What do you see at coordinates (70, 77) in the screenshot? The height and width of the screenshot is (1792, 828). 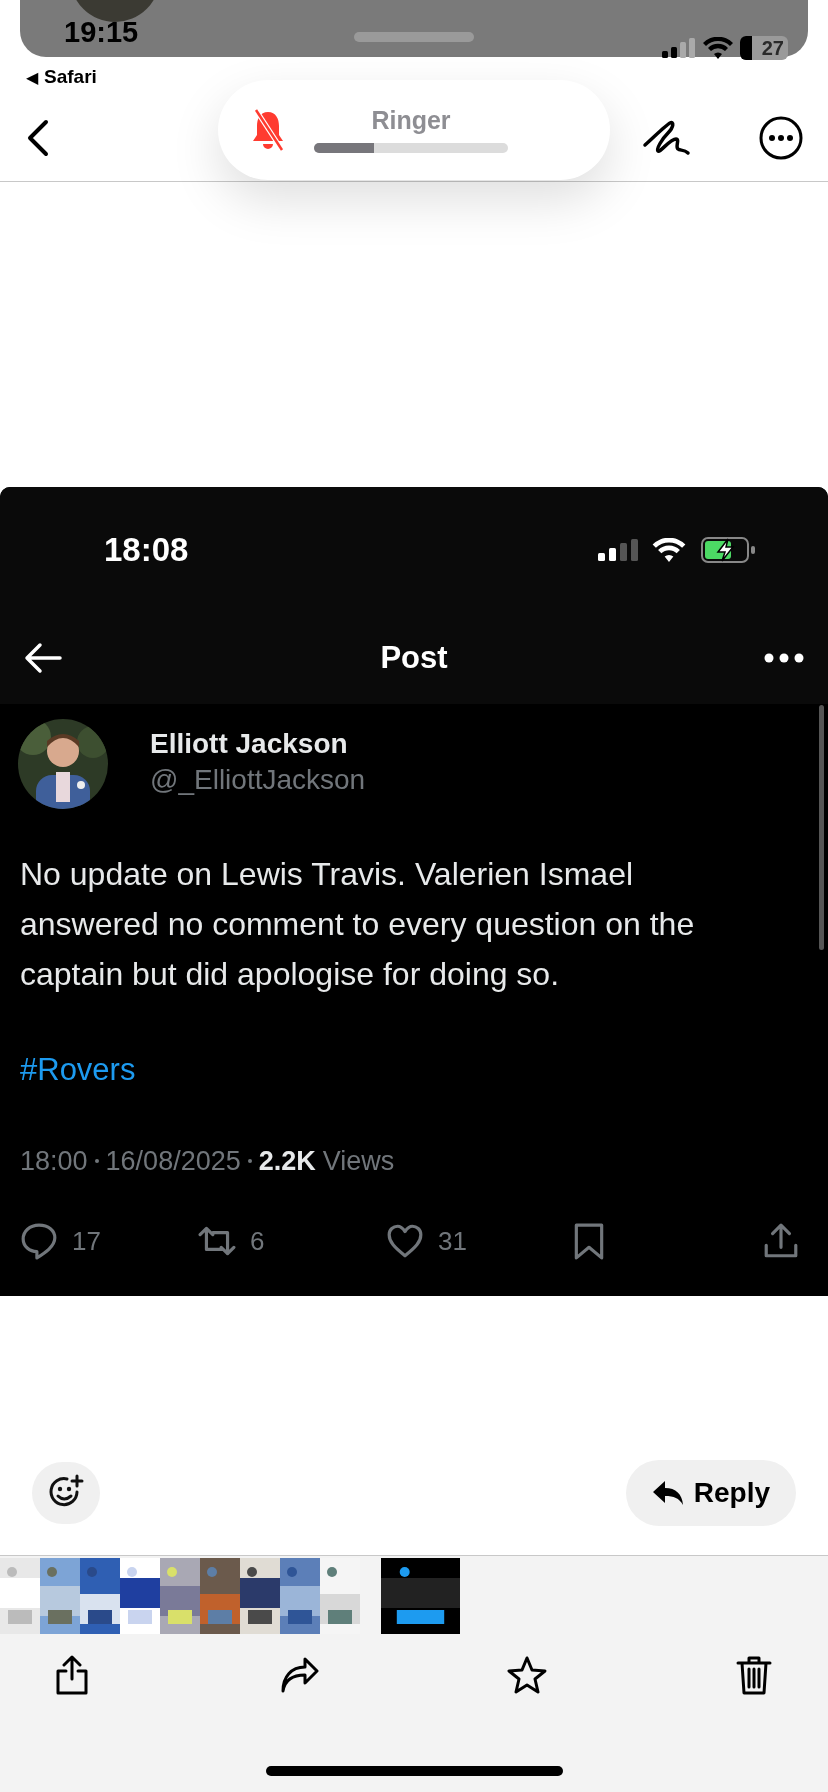 I see `back-label: Safari` at bounding box center [70, 77].